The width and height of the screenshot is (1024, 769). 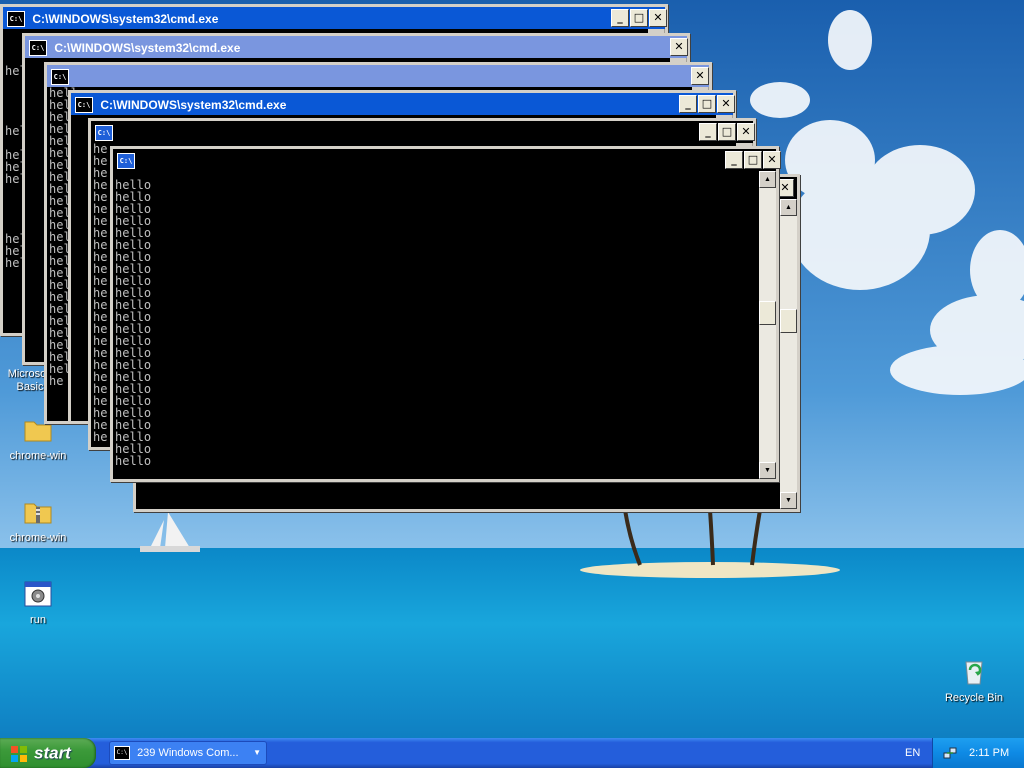 I want to click on desktop-icon-chrome-win-zip: chrome-win, so click(x=38, y=520).